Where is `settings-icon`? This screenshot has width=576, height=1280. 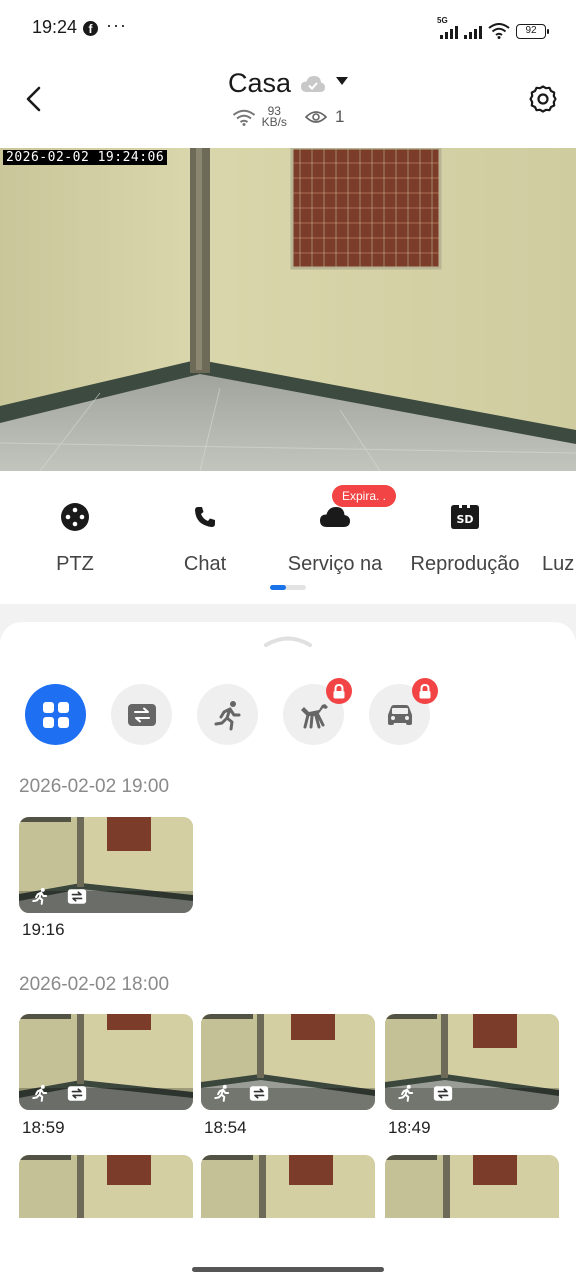 settings-icon is located at coordinates (543, 99).